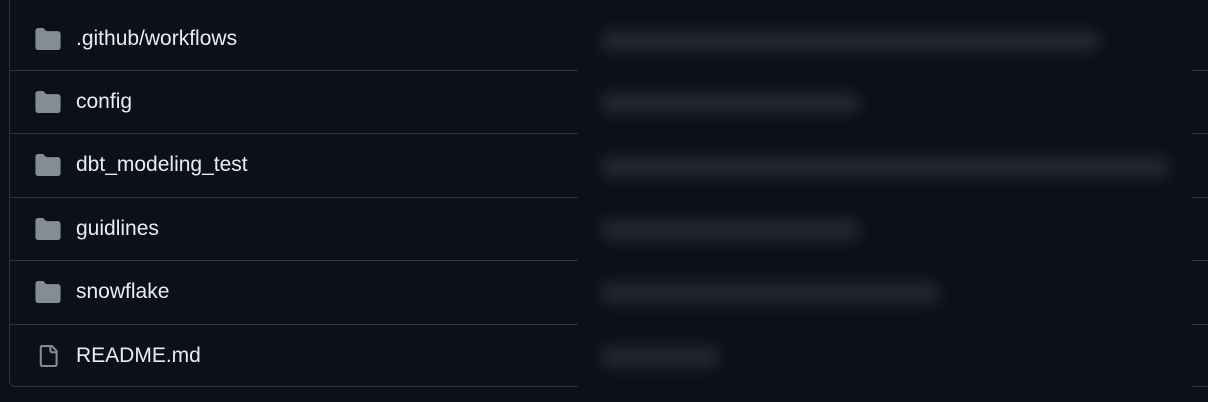 This screenshot has width=1208, height=402. I want to click on file-icon, so click(48, 356).